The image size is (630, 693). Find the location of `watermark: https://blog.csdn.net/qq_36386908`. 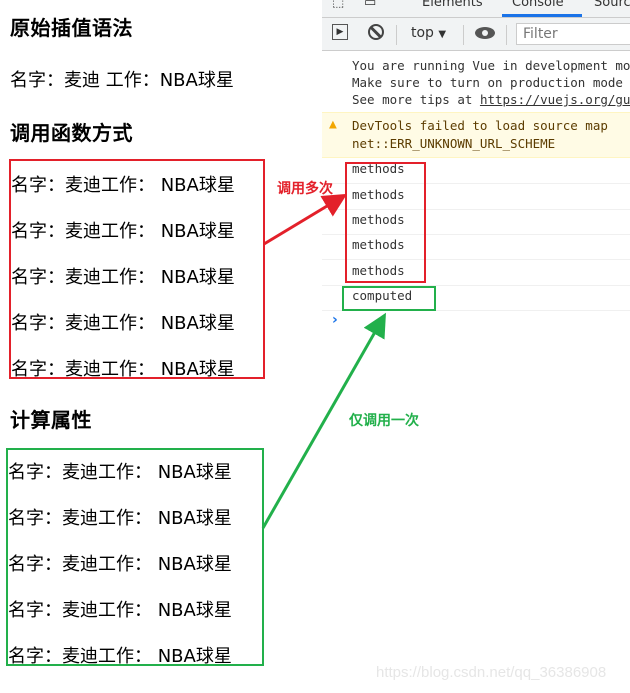

watermark: https://blog.csdn.net/qq_36386908 is located at coordinates (491, 672).